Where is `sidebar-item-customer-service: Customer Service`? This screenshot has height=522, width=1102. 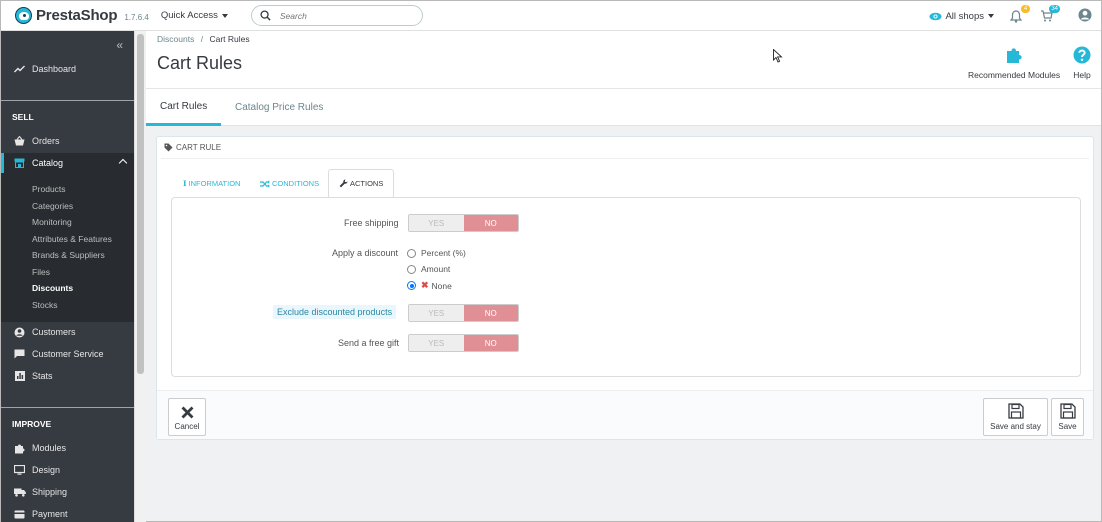
sidebar-item-customer-service: Customer Service is located at coordinates (67, 354).